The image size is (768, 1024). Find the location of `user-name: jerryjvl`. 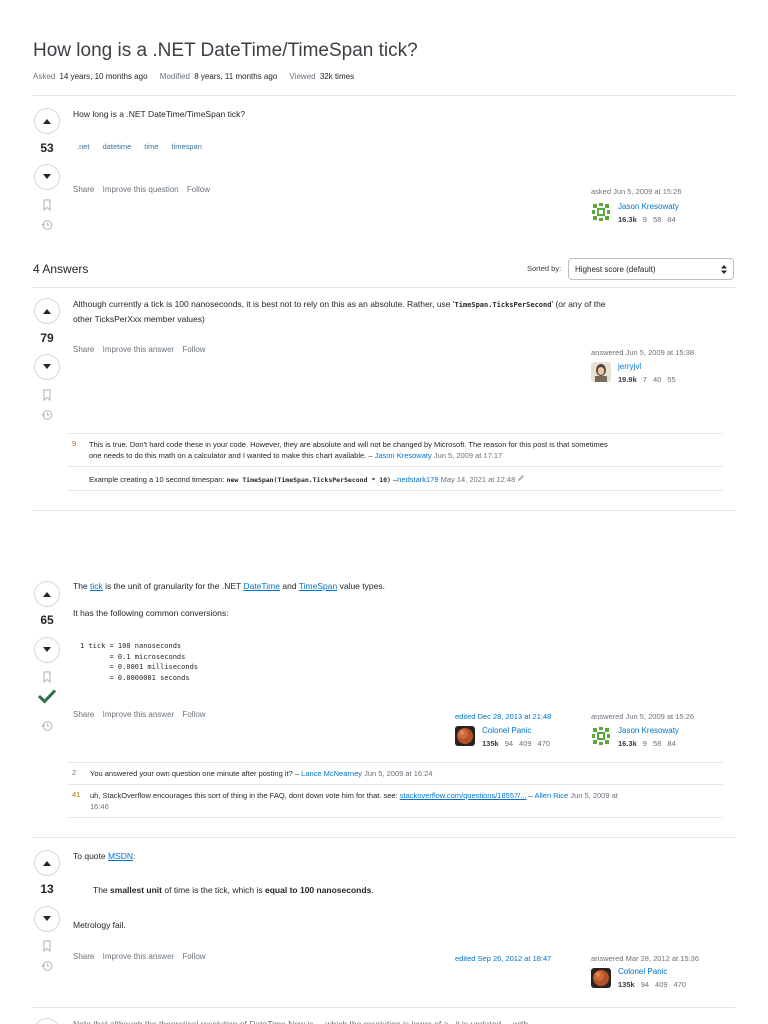

user-name: jerryjvl is located at coordinates (629, 366).